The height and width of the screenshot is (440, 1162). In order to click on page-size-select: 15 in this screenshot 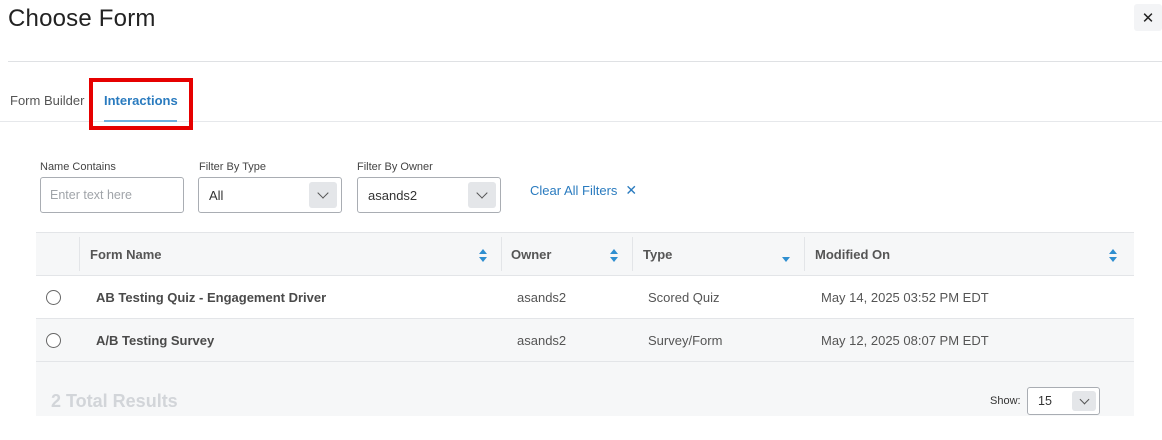, I will do `click(1063, 401)`.